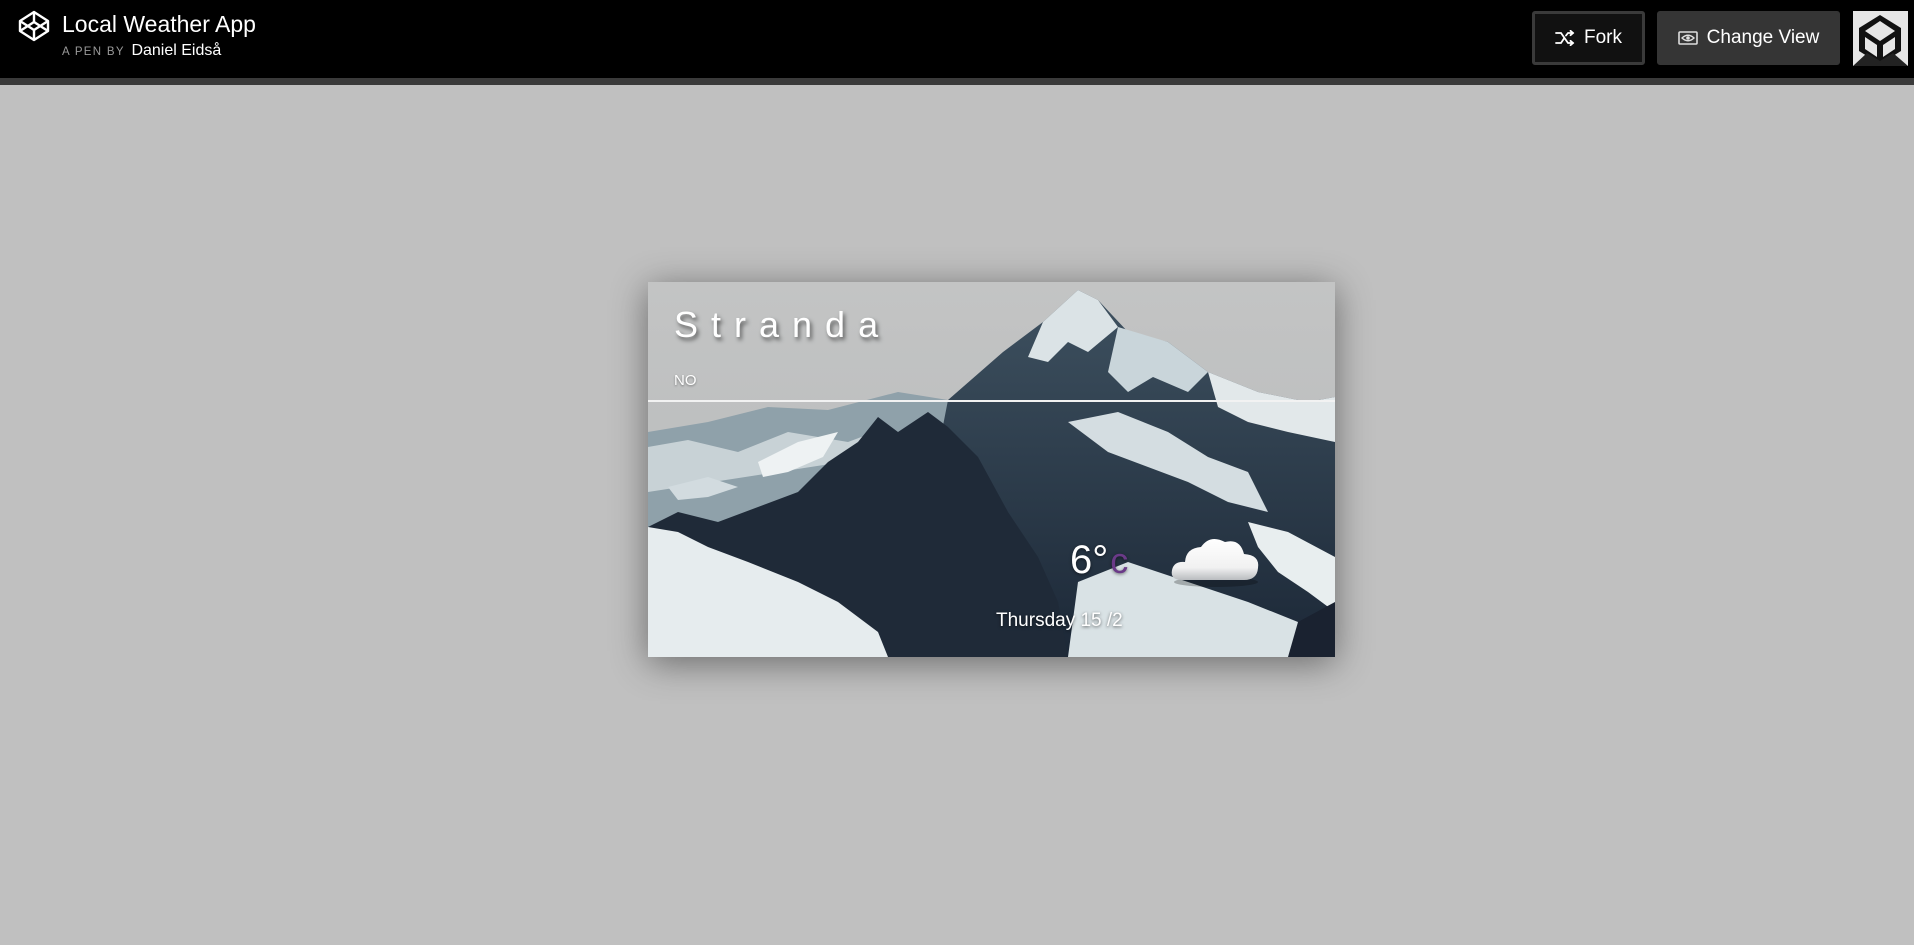 This screenshot has width=1914, height=945. I want to click on change-view-button: Change View, so click(1748, 38).